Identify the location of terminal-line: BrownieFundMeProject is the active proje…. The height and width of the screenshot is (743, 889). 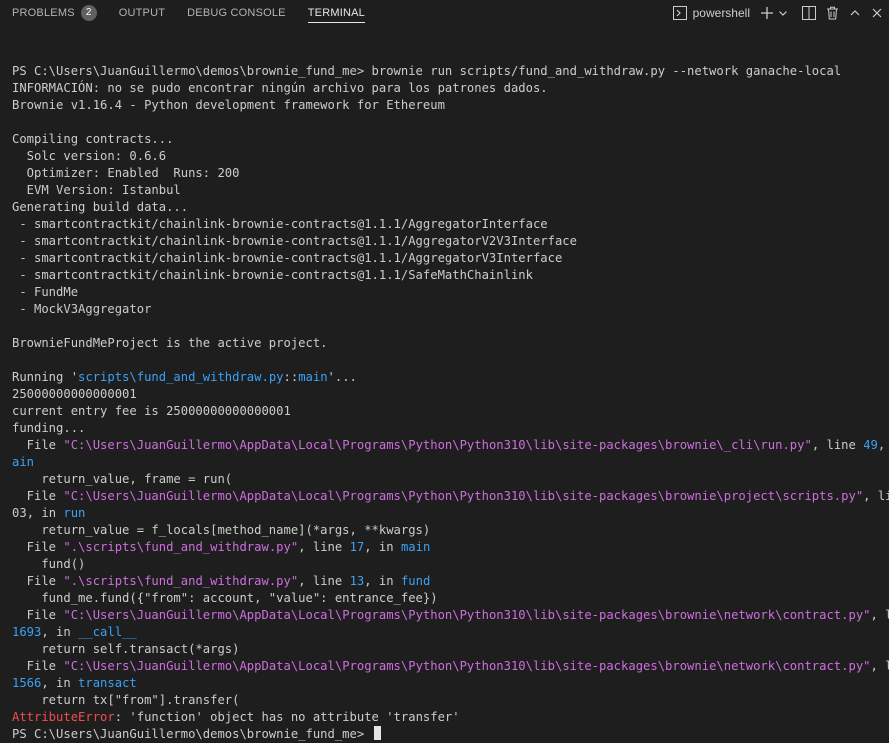
(446, 343).